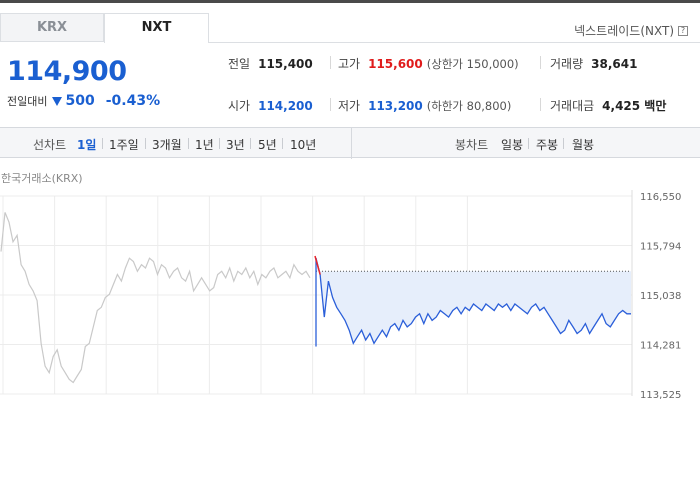 The height and width of the screenshot is (490, 700). I want to click on y-tick-label: 114,281, so click(660, 346).